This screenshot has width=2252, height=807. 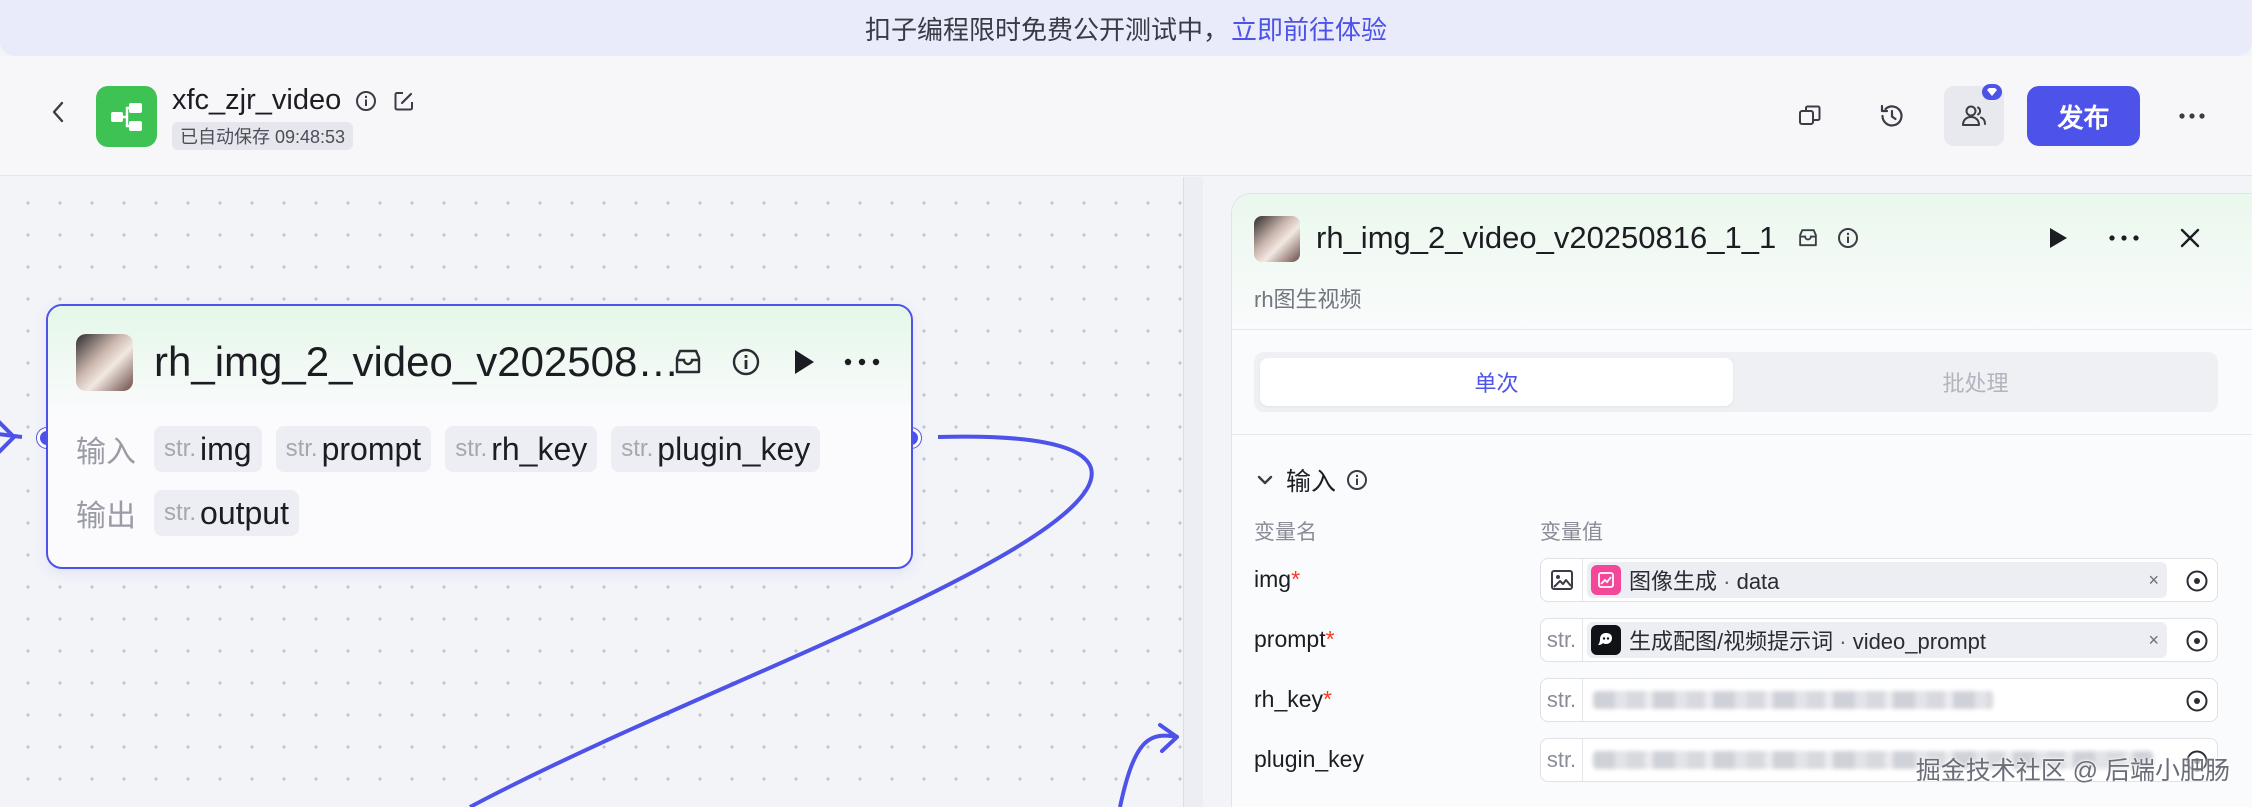 I want to click on back-button, so click(x=58, y=112).